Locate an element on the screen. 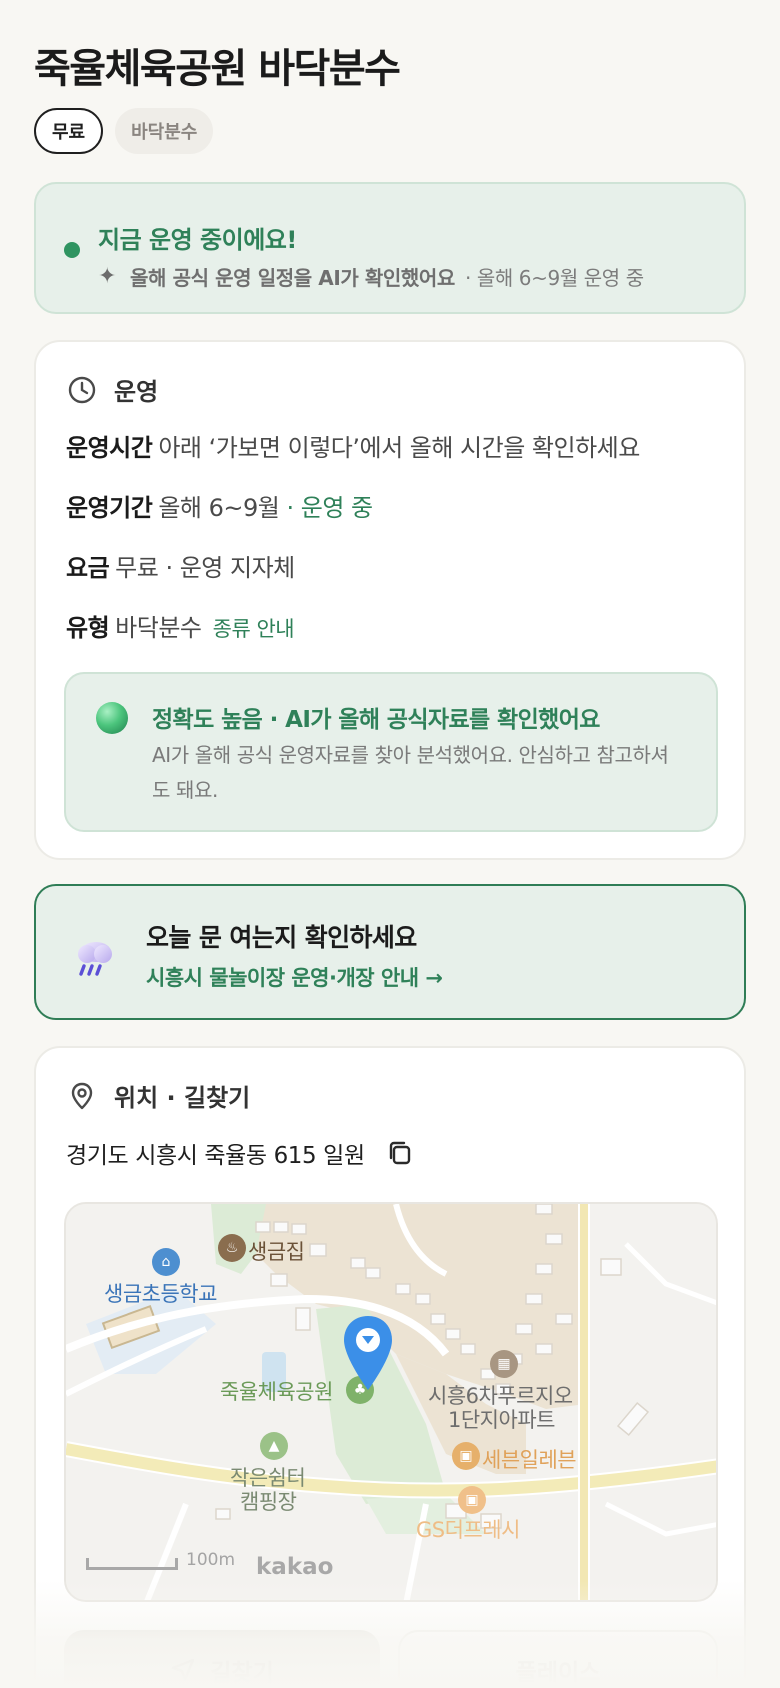 Image resolution: width=780 pixels, height=1688 pixels. navigation-arrow-icon is located at coordinates (183, 1670).